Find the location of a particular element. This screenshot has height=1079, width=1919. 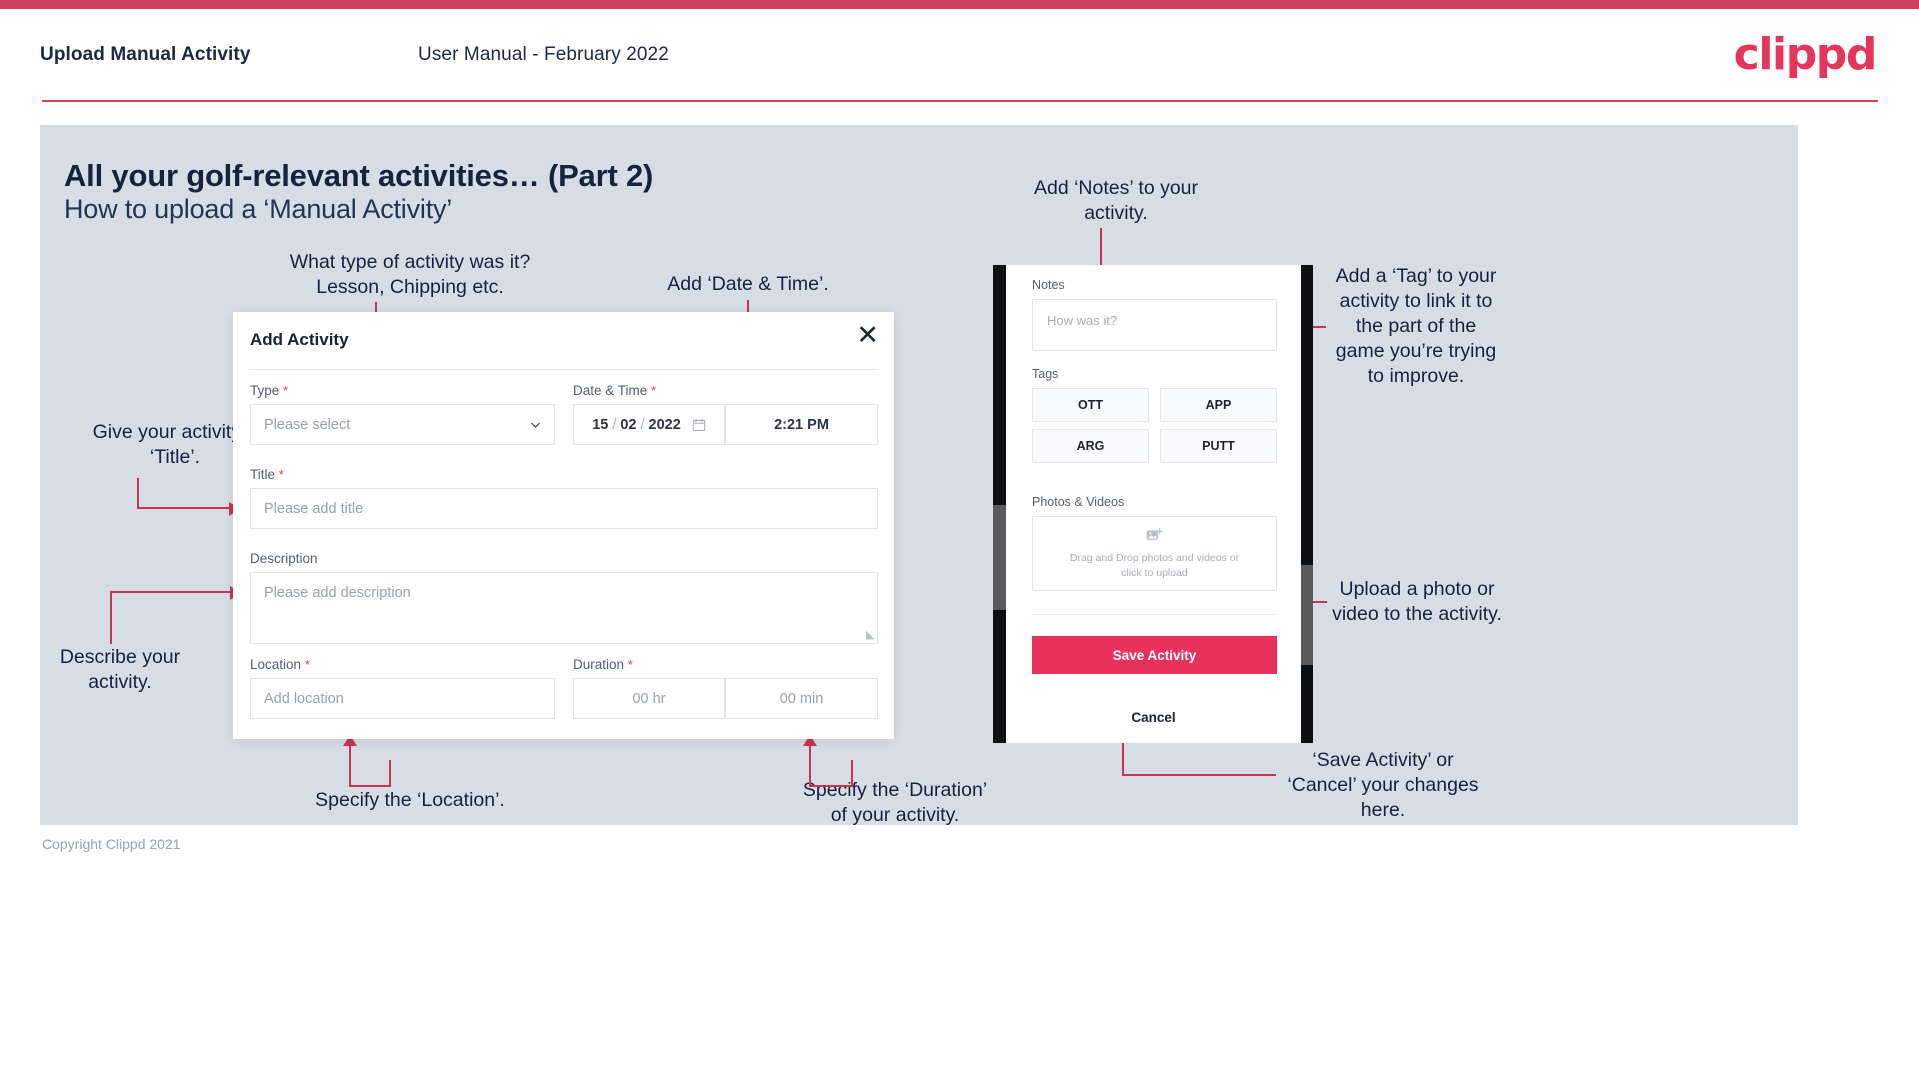

connector-save-h is located at coordinates (1200, 775).